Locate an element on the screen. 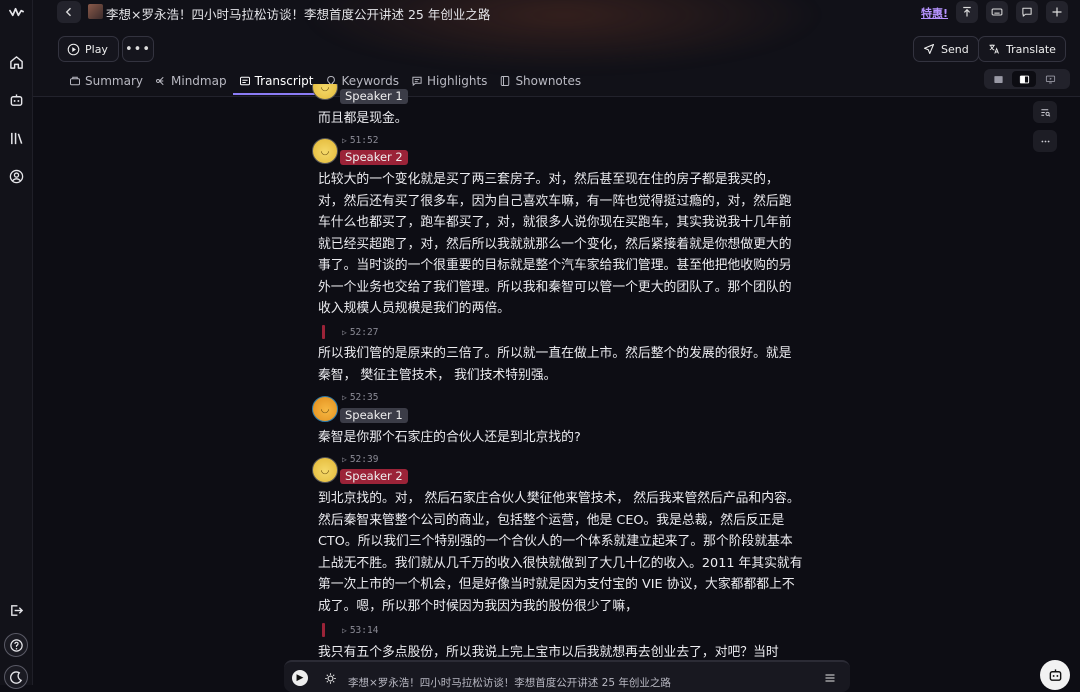 This screenshot has height=692, width=1080. presentation-icon is located at coordinates (1050, 79).